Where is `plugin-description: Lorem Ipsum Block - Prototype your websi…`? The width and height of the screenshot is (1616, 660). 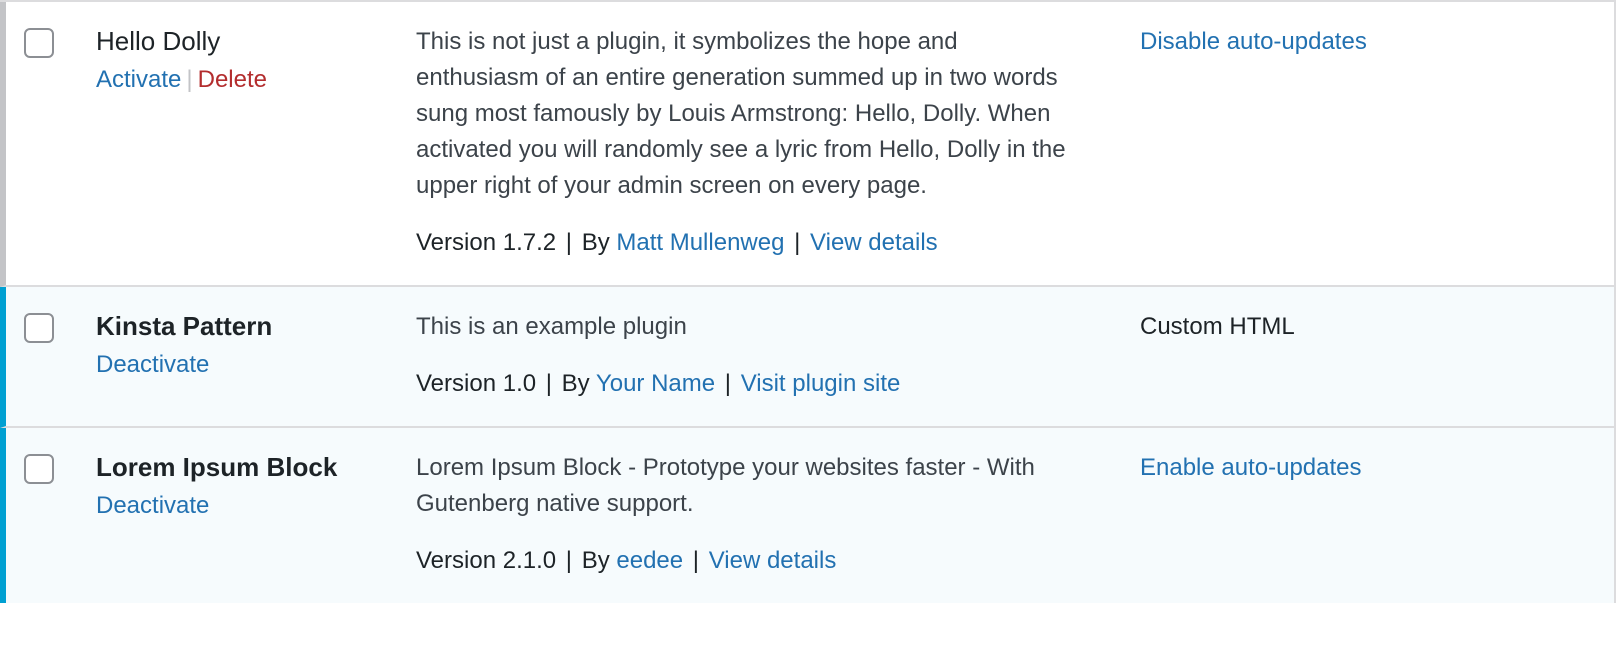 plugin-description: Lorem Ipsum Block - Prototype your websi… is located at coordinates (725, 485).